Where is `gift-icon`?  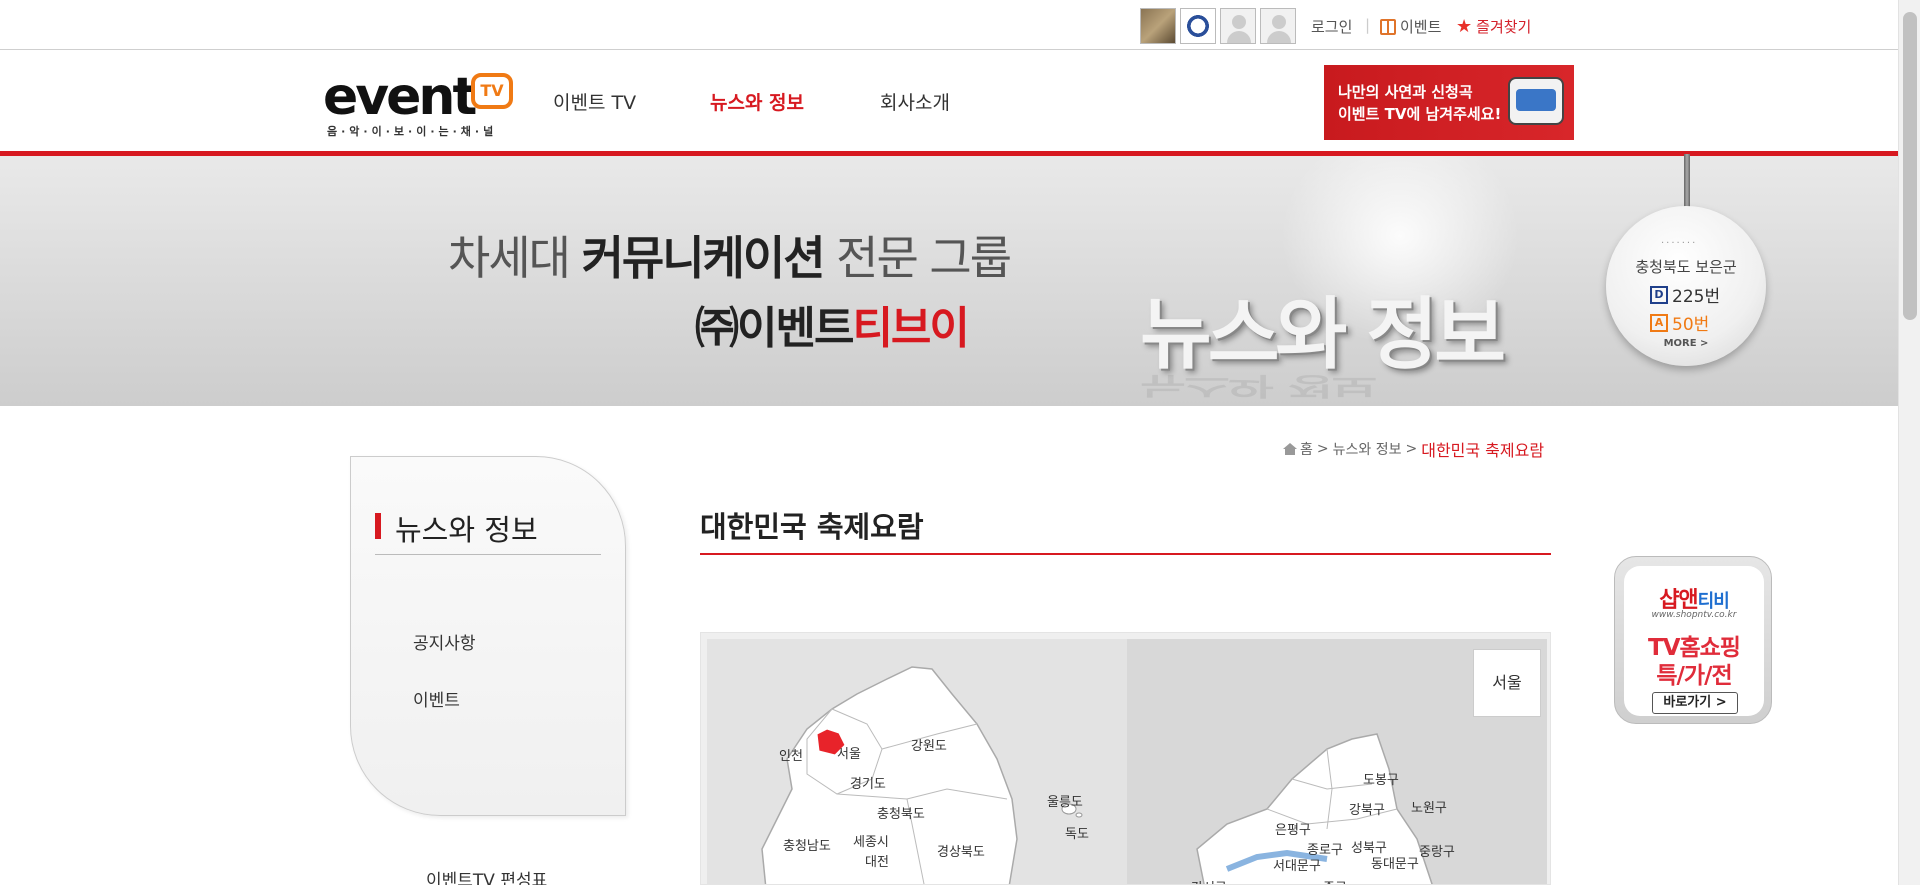
gift-icon is located at coordinates (1388, 26).